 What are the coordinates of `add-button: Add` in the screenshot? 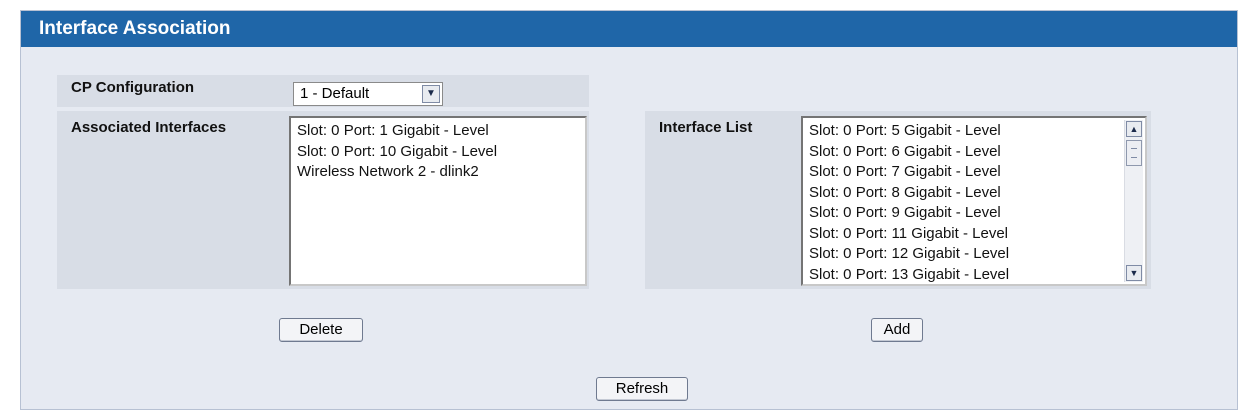 It's located at (897, 330).